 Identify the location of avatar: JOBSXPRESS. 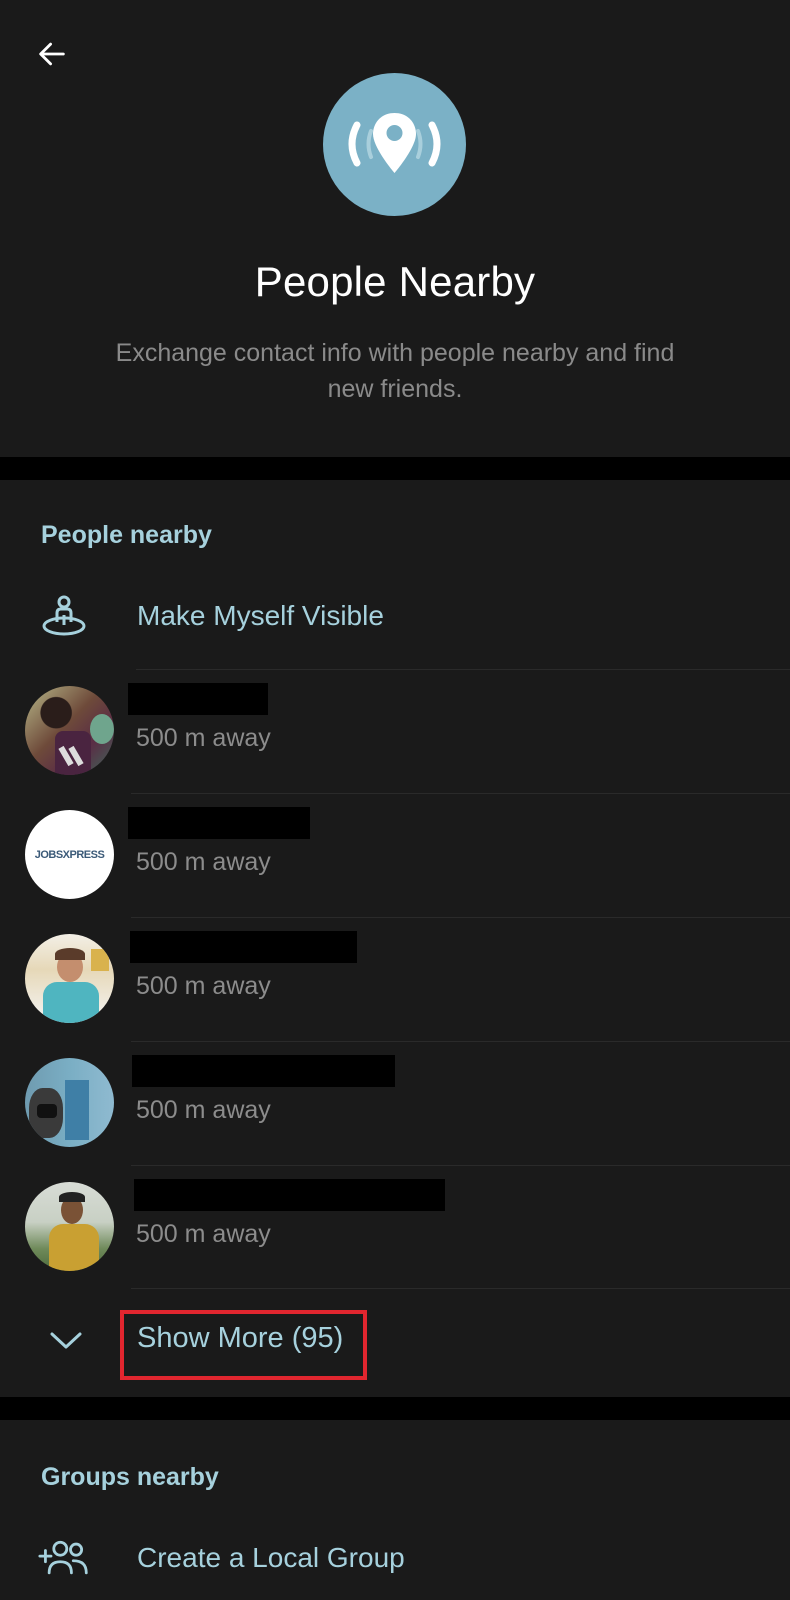
(69, 854).